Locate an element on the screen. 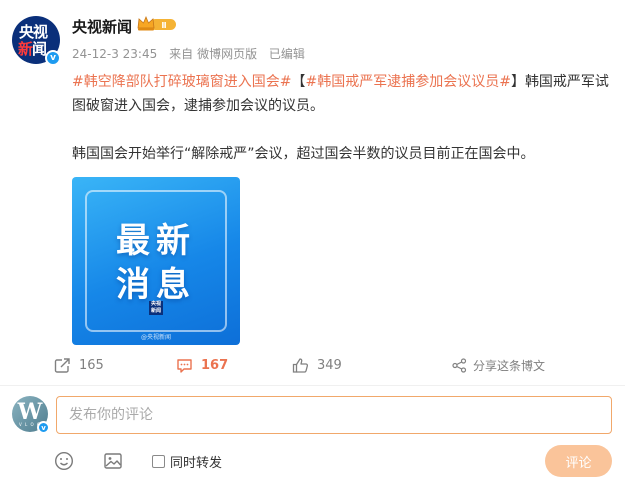  image-text-line1: 最新 is located at coordinates (156, 241).